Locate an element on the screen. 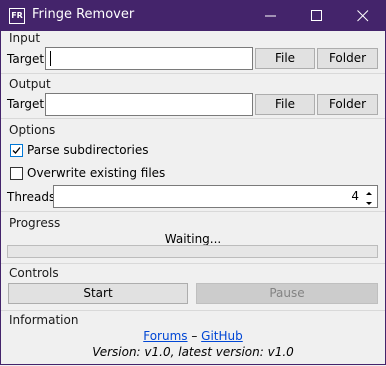  output-target-field is located at coordinates (149, 104).